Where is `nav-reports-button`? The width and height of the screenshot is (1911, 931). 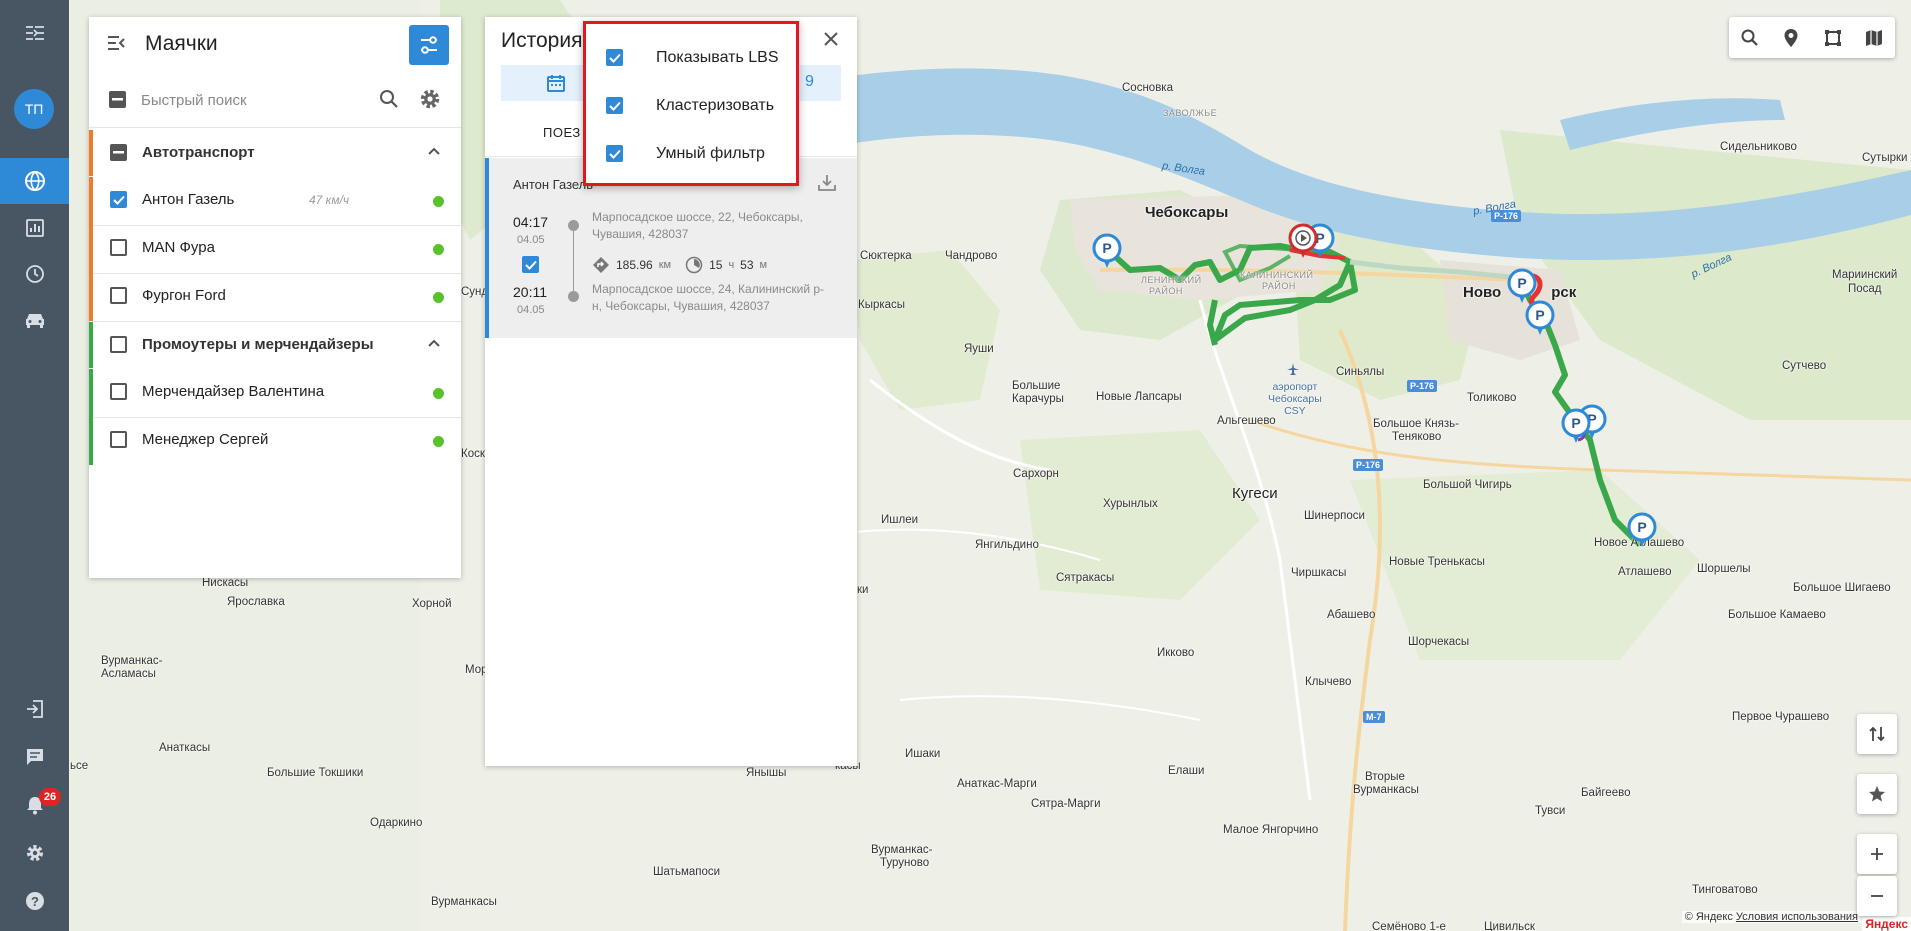
nav-reports-button is located at coordinates (34, 228).